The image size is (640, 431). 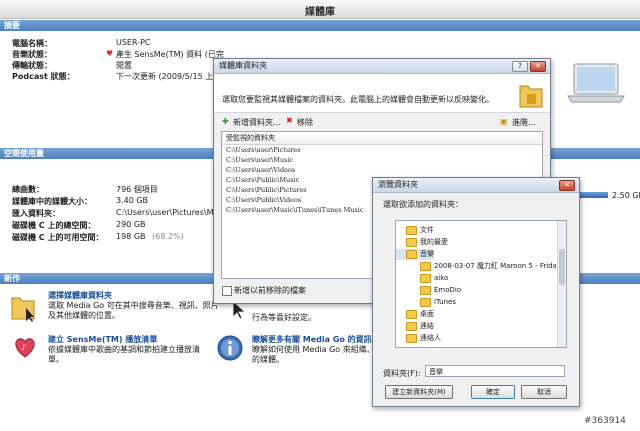 I want to click on library-folders-title: 媒體庫資料夾, so click(x=243, y=65).